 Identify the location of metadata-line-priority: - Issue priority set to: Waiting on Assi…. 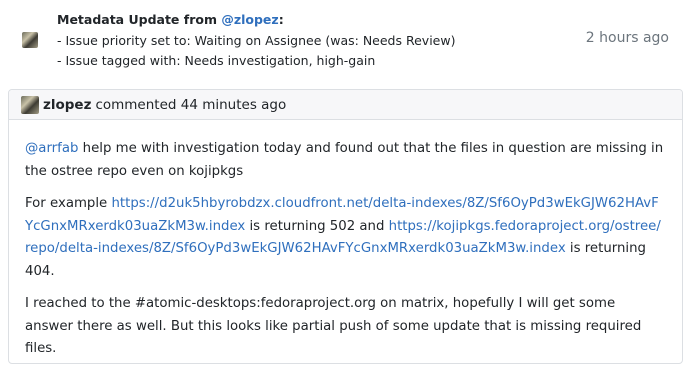
(256, 40).